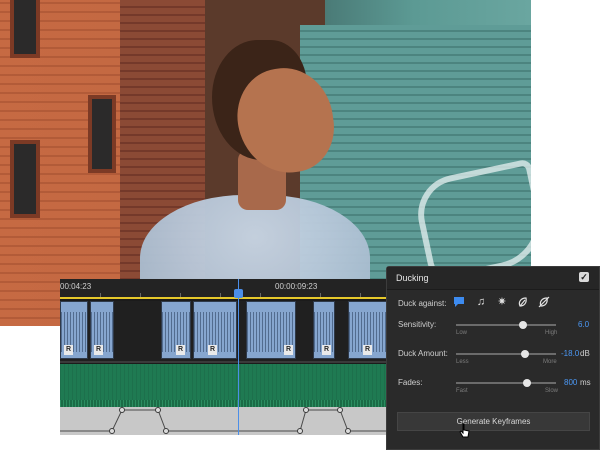 The width and height of the screenshot is (600, 450). What do you see at coordinates (240, 362) in the screenshot?
I see `track-separator` at bounding box center [240, 362].